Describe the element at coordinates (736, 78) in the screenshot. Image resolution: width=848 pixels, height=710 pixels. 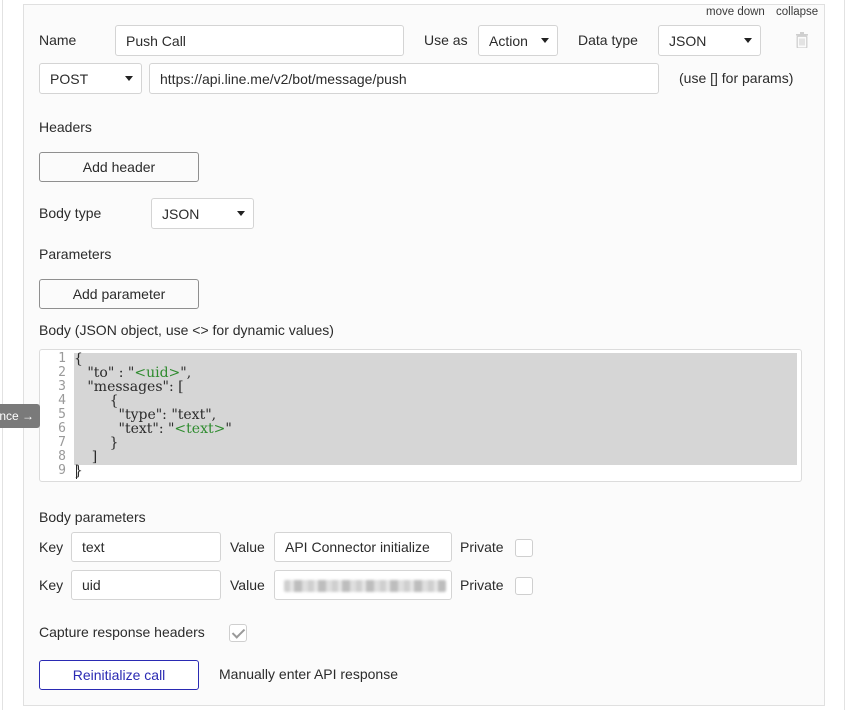
I see `params-hint: (use [] for params)` at that location.